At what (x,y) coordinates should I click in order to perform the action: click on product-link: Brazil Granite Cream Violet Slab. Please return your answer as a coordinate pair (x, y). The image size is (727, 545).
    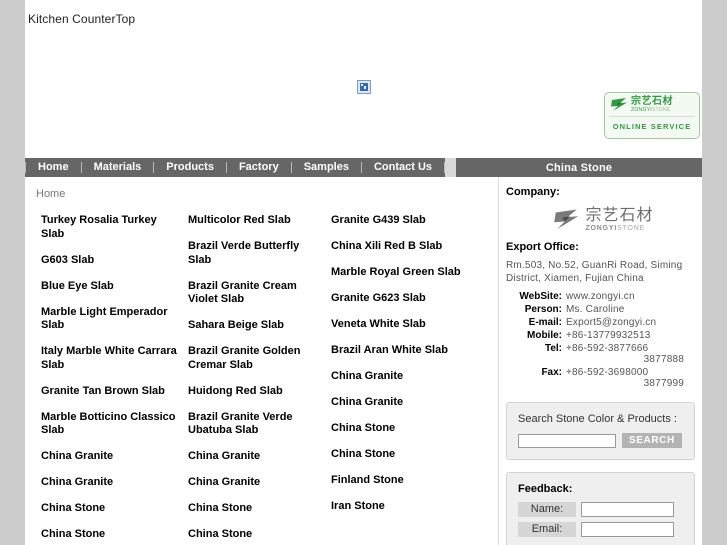
    Looking at the image, I should click on (259, 293).